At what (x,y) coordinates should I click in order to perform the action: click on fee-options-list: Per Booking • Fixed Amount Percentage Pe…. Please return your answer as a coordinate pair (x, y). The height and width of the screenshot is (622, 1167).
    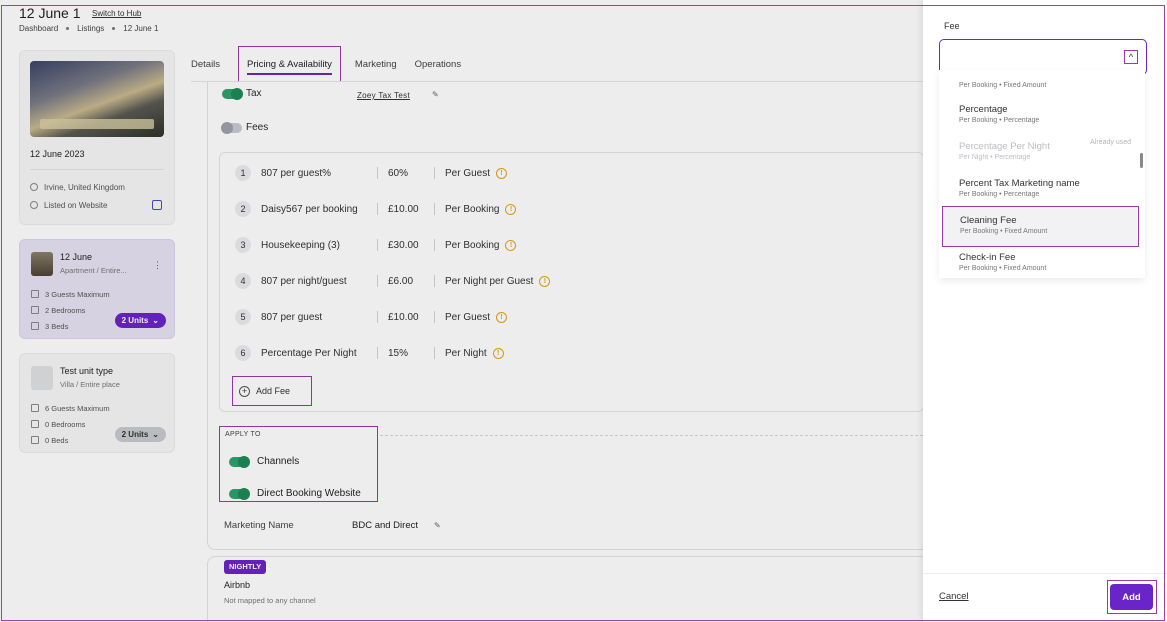
    Looking at the image, I should click on (1042, 174).